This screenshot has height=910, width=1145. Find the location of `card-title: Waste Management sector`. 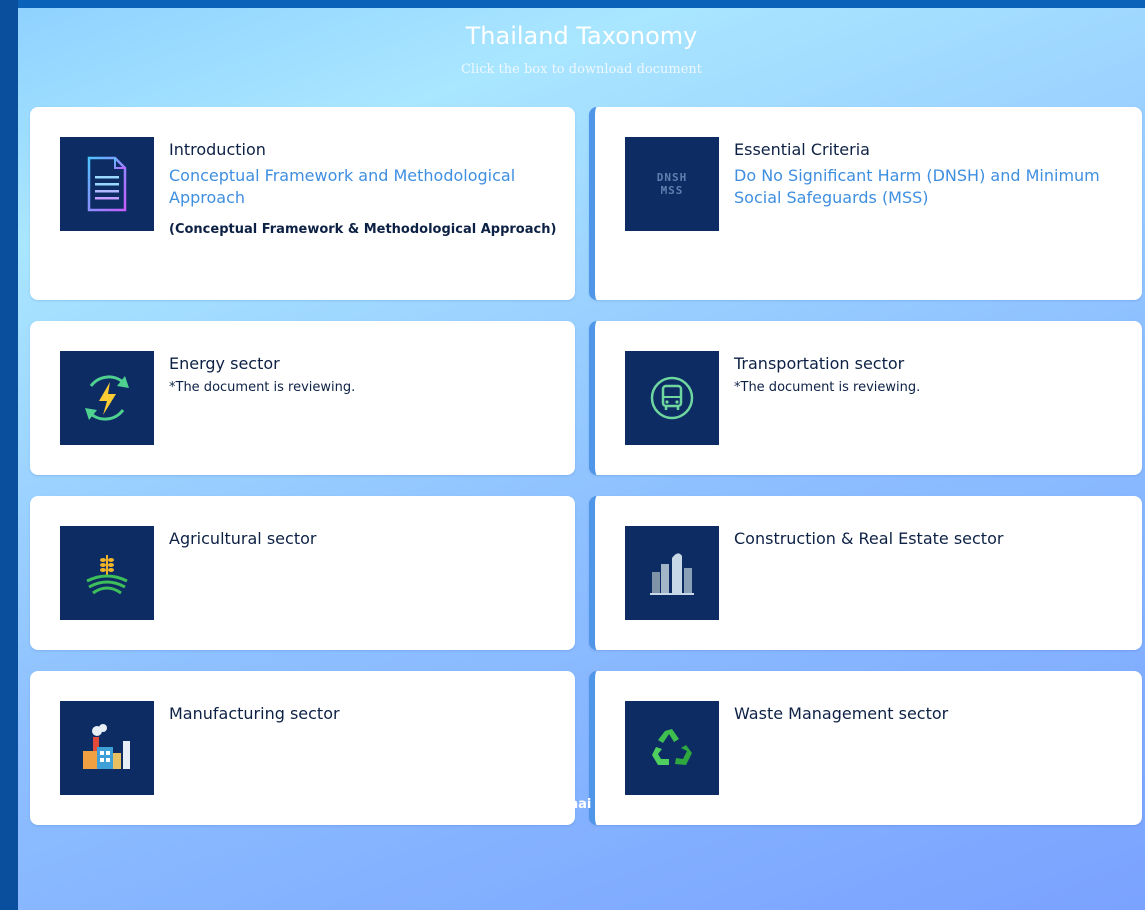

card-title: Waste Management sector is located at coordinates (841, 713).